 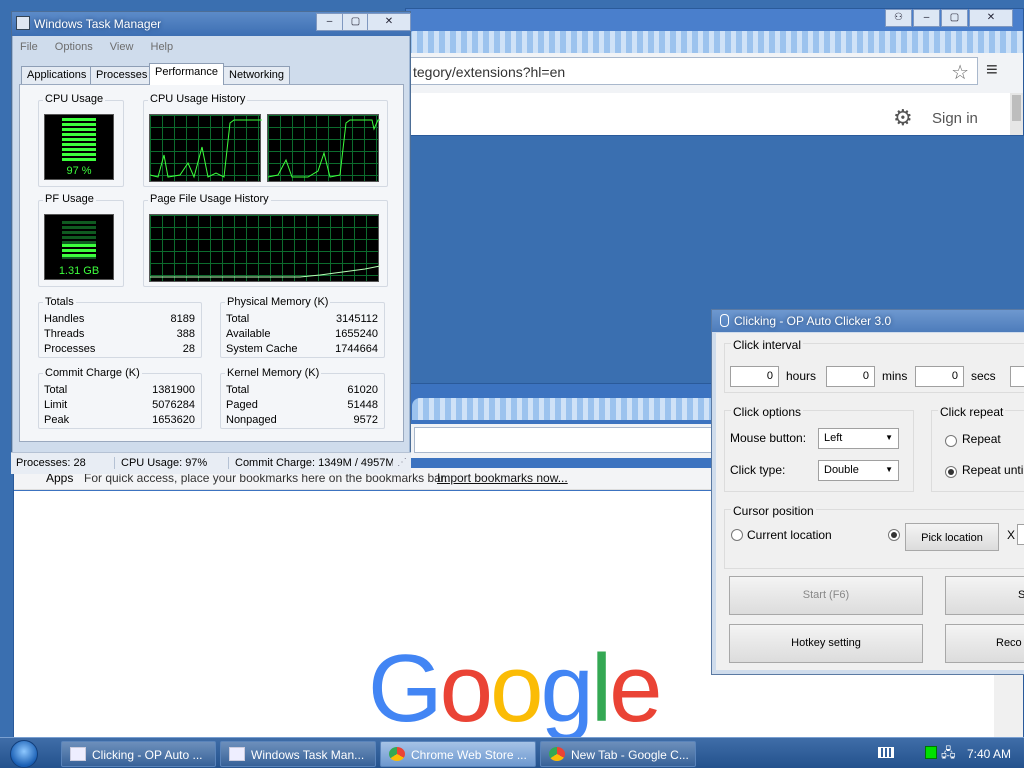 I want to click on google-logo-letter: e, so click(x=635, y=688).